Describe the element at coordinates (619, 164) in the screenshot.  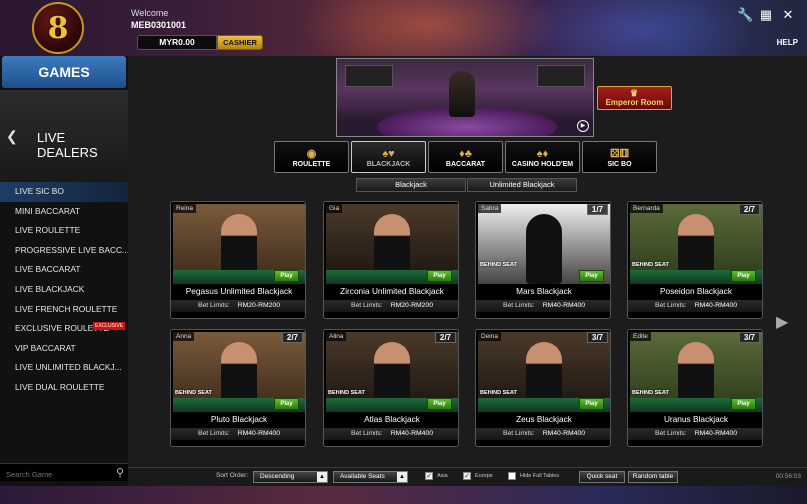
I see `tab-label: SIC BO` at that location.